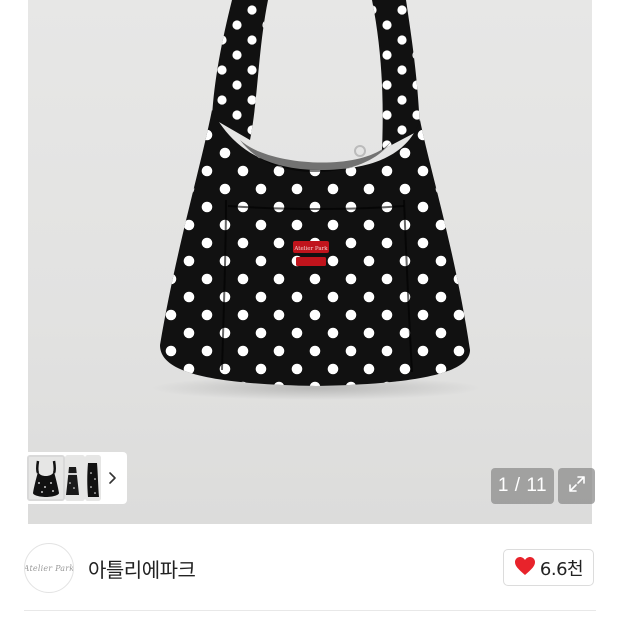 The image size is (620, 620). I want to click on seller-row: Atelier Park 아틀리에파크 6.6천, so click(310, 568).